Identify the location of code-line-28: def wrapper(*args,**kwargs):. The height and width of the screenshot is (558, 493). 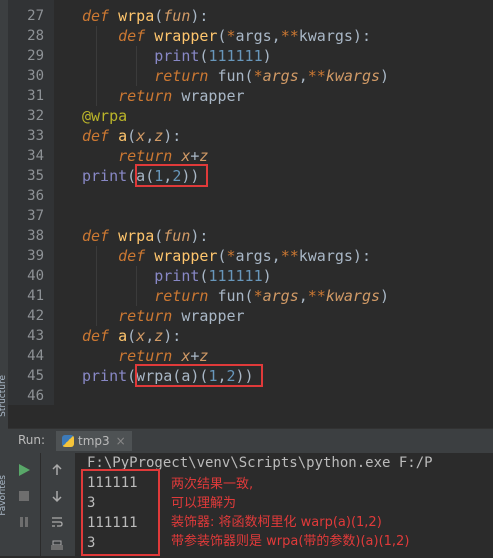
(226, 36).